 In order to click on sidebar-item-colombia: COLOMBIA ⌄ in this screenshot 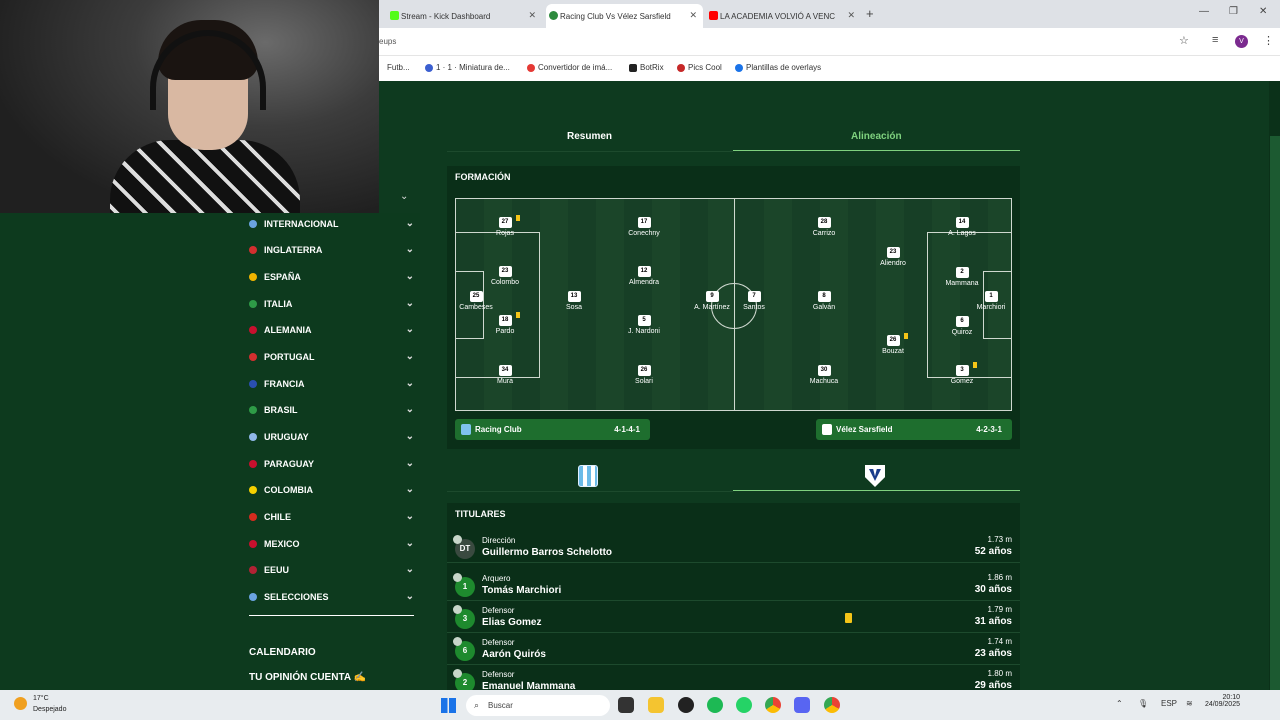, I will do `click(331, 490)`.